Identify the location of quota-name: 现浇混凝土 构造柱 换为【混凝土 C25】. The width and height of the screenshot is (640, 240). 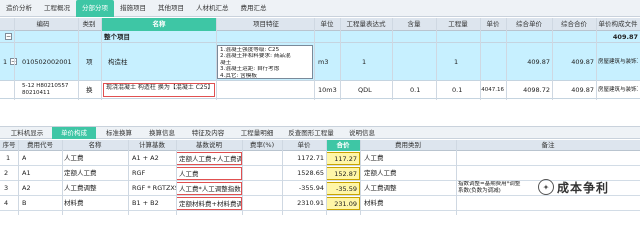
(159, 90).